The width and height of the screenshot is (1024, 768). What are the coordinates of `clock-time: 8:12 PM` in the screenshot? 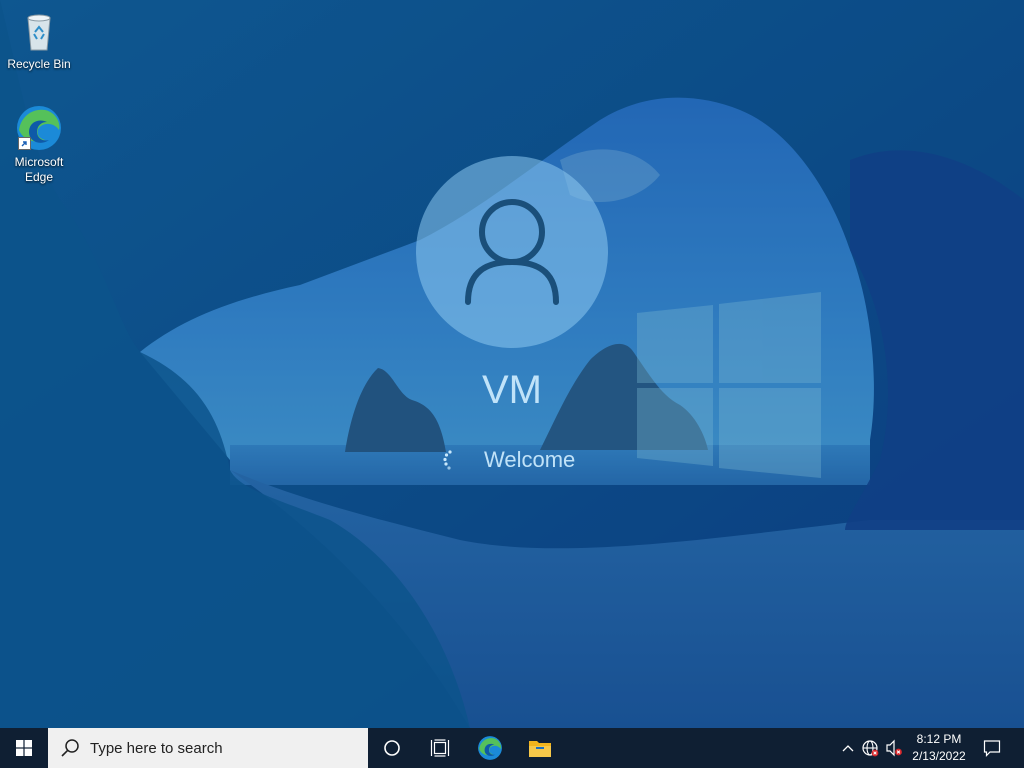 It's located at (939, 739).